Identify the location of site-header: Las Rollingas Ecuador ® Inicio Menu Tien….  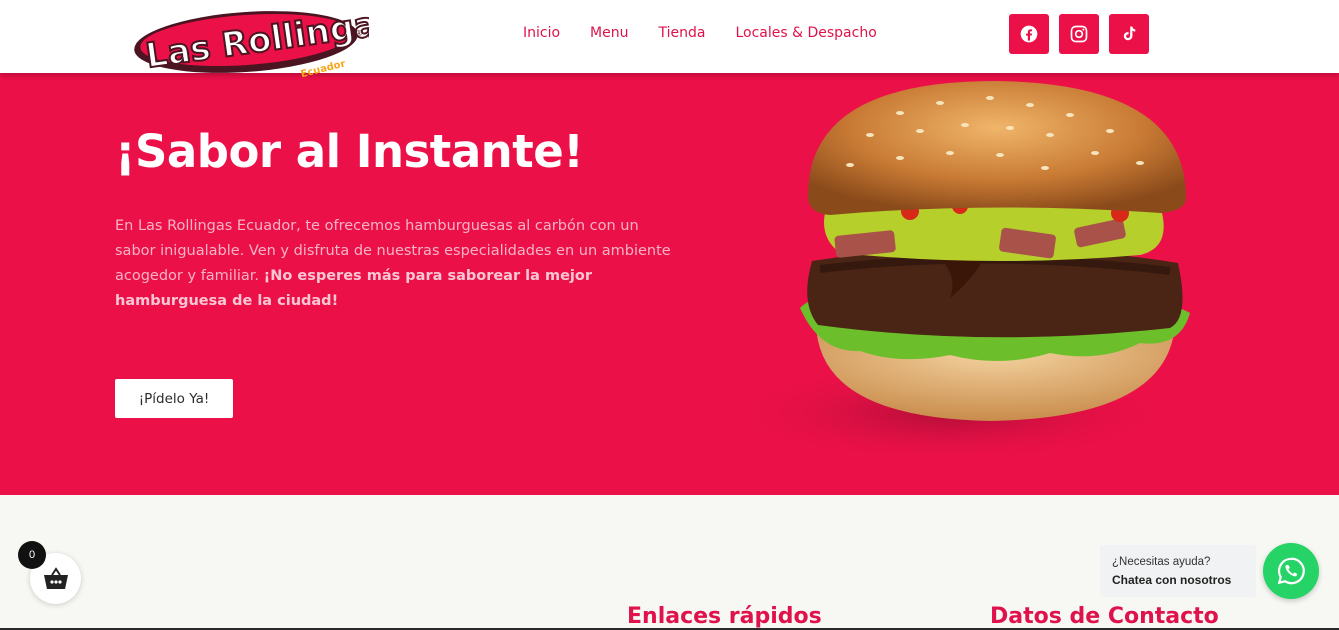
(669, 40).